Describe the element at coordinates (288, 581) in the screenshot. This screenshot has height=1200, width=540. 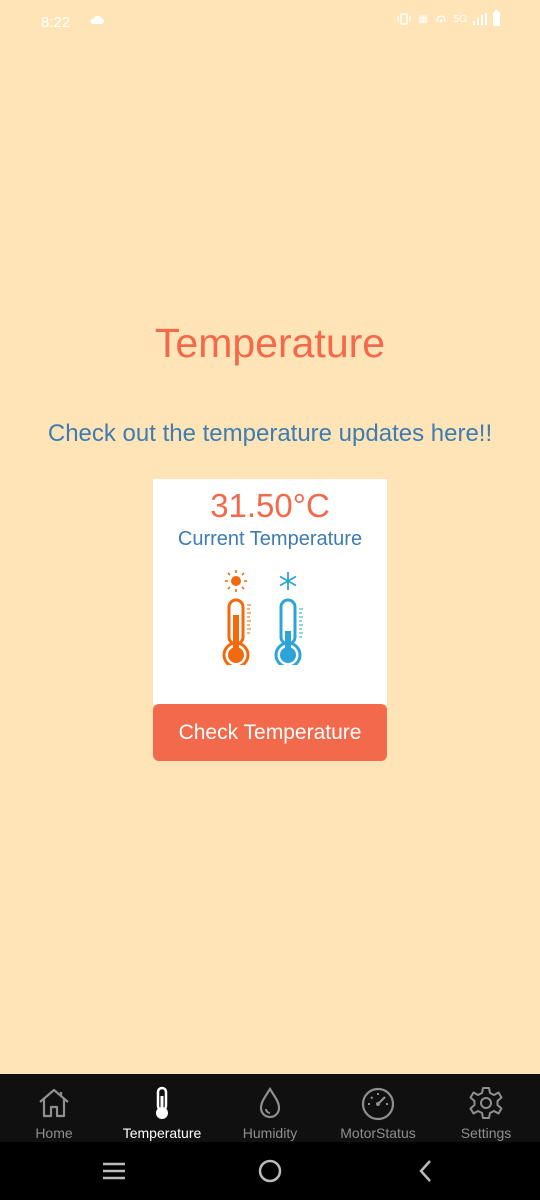
I see `snowflake-icon` at that location.